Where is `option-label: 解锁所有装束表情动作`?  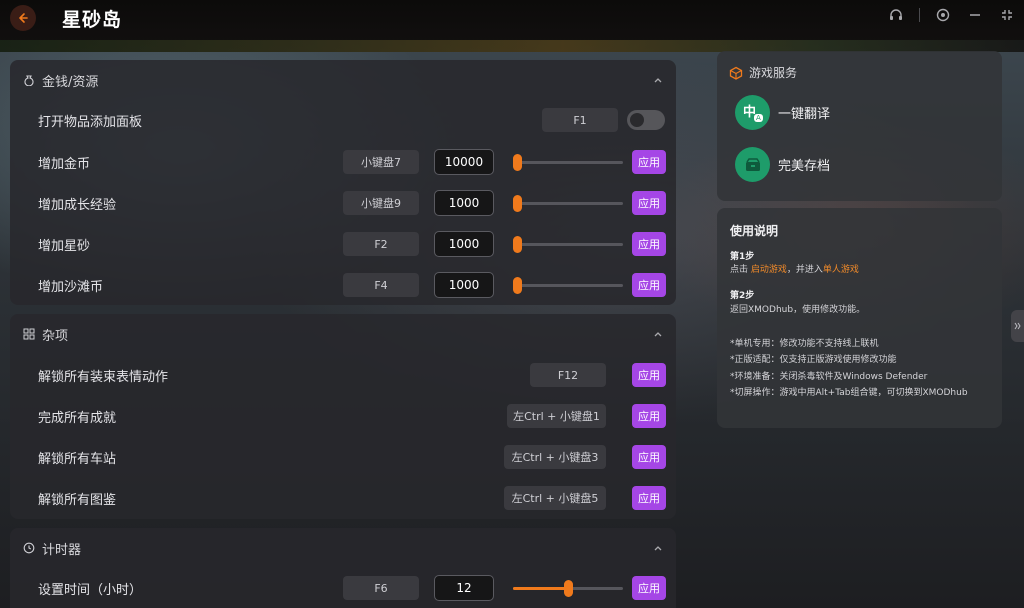 option-label: 解锁所有装束表情动作 is located at coordinates (103, 377).